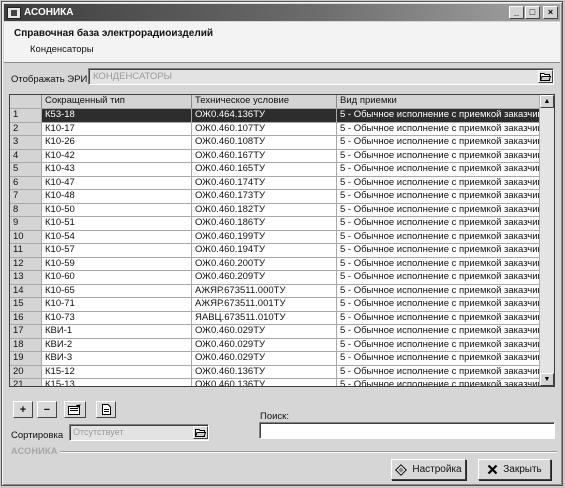  I want to click on scroll-down-arrow-icon: ▼, so click(547, 379).